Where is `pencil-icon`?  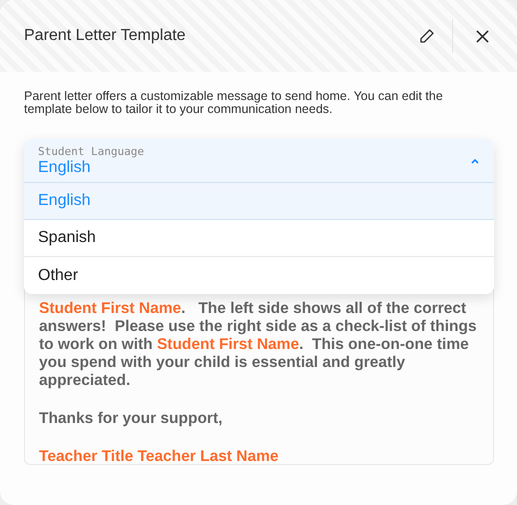 pencil-icon is located at coordinates (427, 36).